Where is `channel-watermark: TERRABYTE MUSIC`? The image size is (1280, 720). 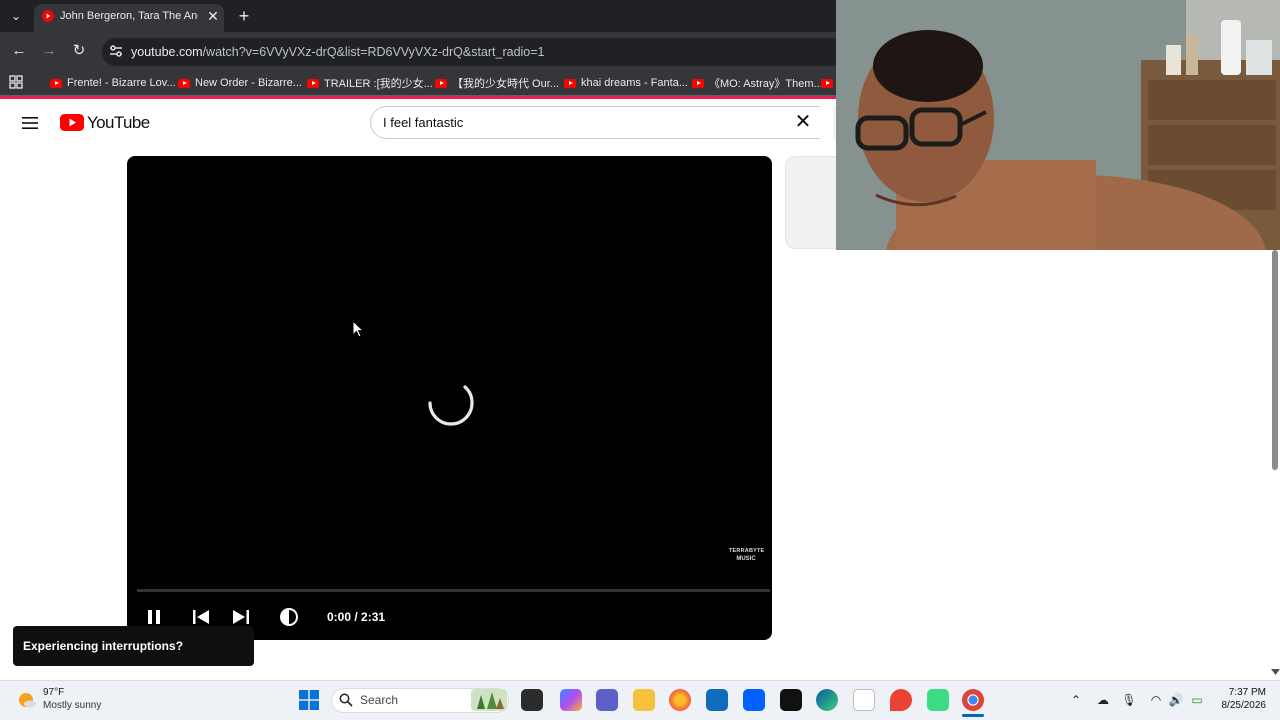
channel-watermark: TERRABYTE MUSIC is located at coordinates (747, 557).